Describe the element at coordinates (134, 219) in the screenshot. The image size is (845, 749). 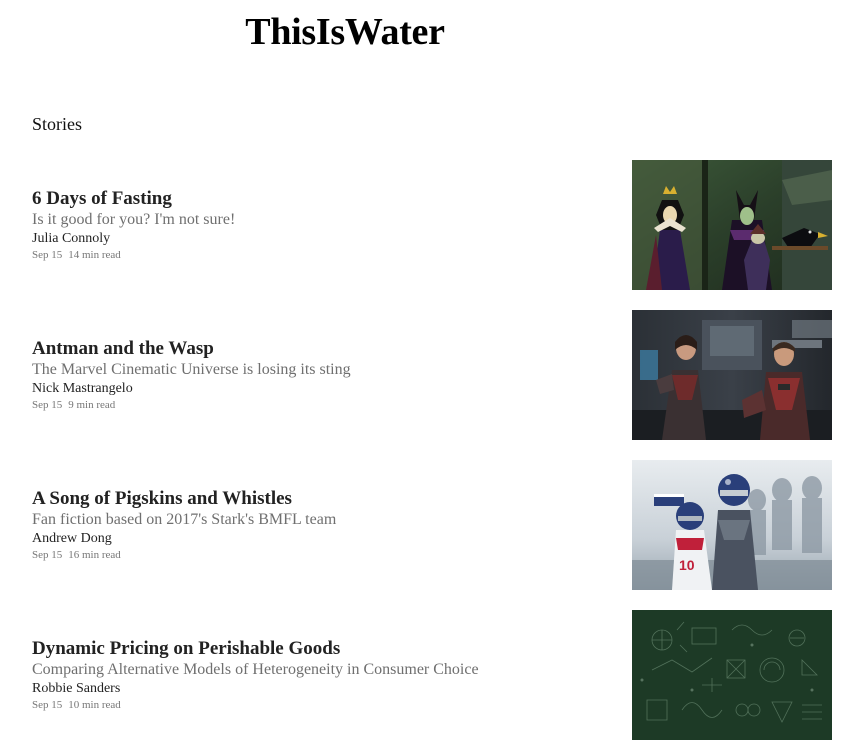
I see `story-subtitle: Is it good for you? I'm not sure!` at that location.